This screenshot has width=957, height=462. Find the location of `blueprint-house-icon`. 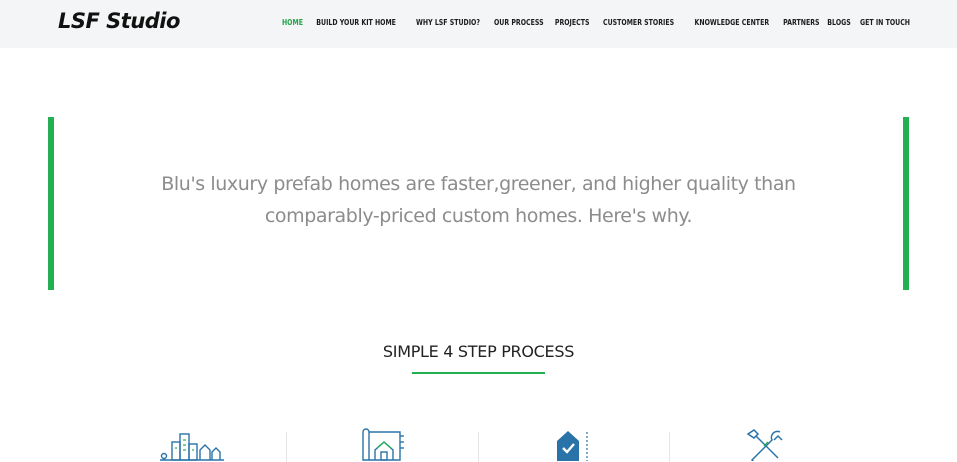

blueprint-house-icon is located at coordinates (383, 444).